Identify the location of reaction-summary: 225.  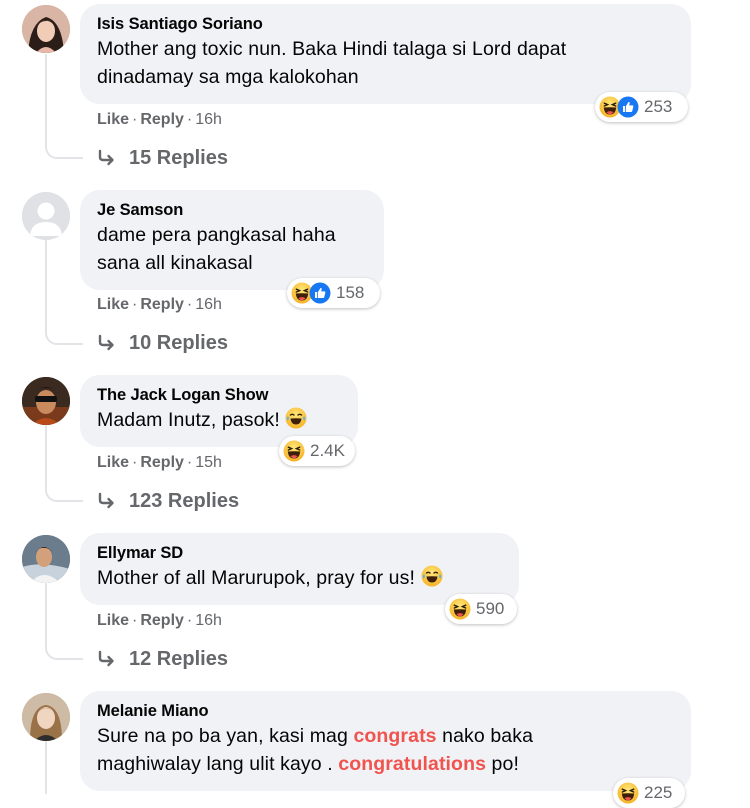
(649, 793).